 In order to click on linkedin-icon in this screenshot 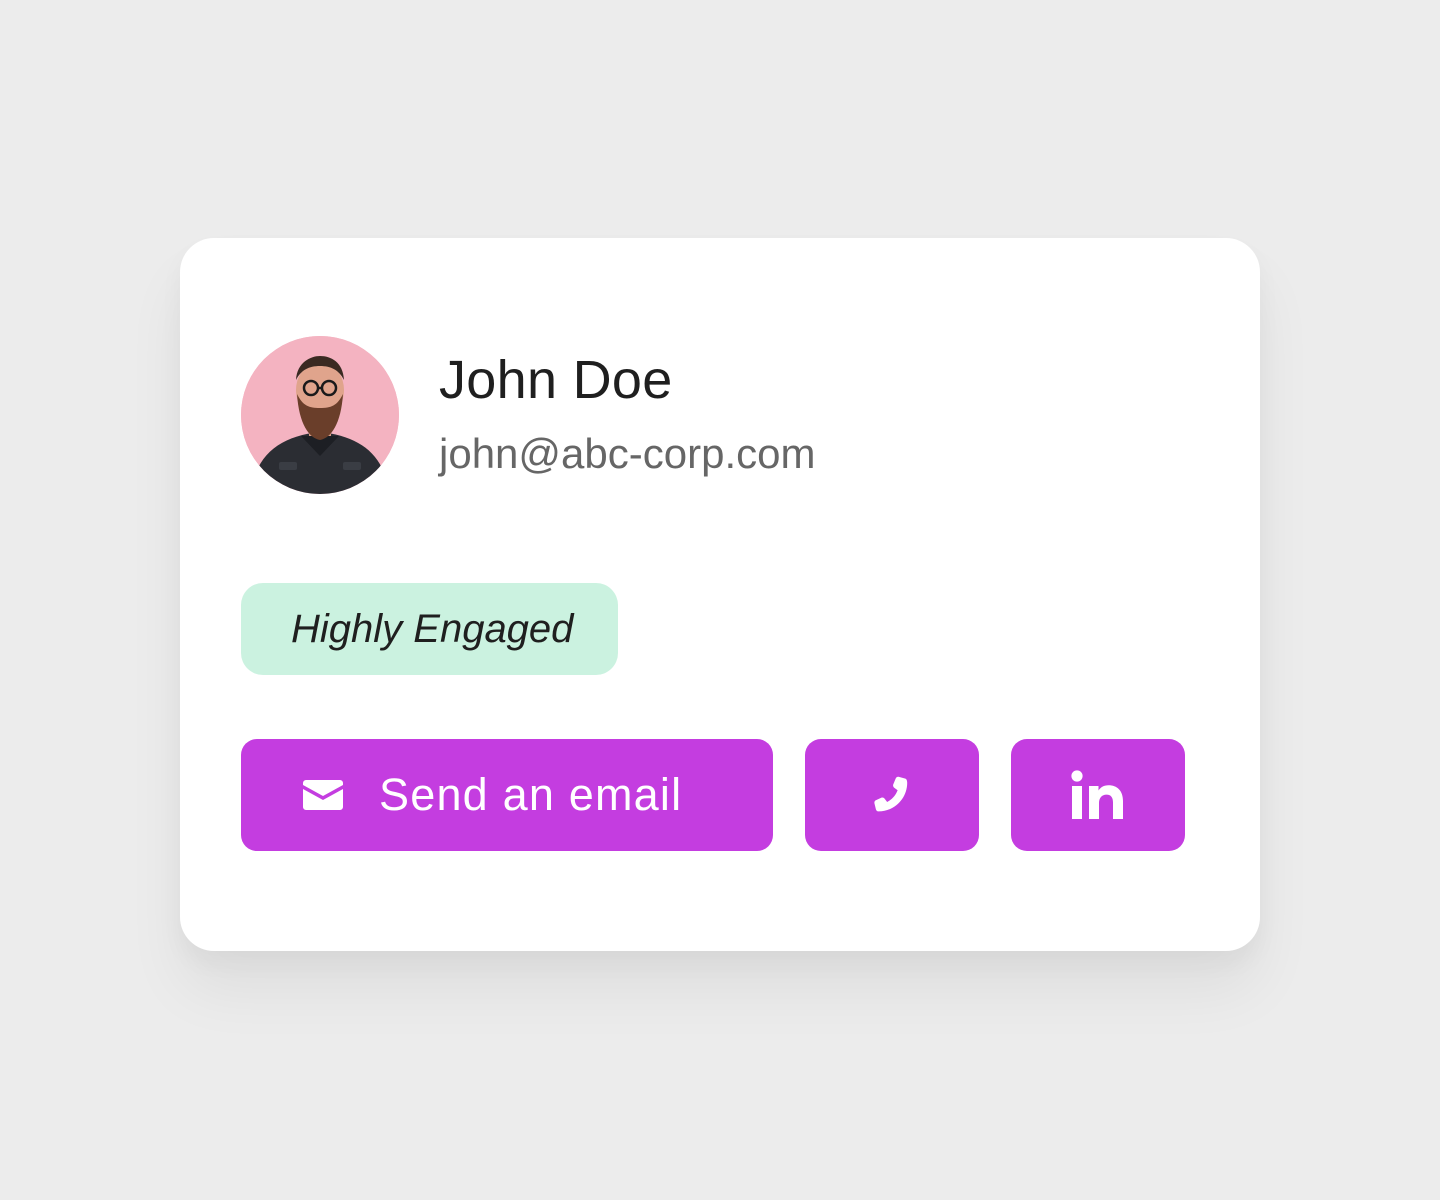, I will do `click(1098, 795)`.